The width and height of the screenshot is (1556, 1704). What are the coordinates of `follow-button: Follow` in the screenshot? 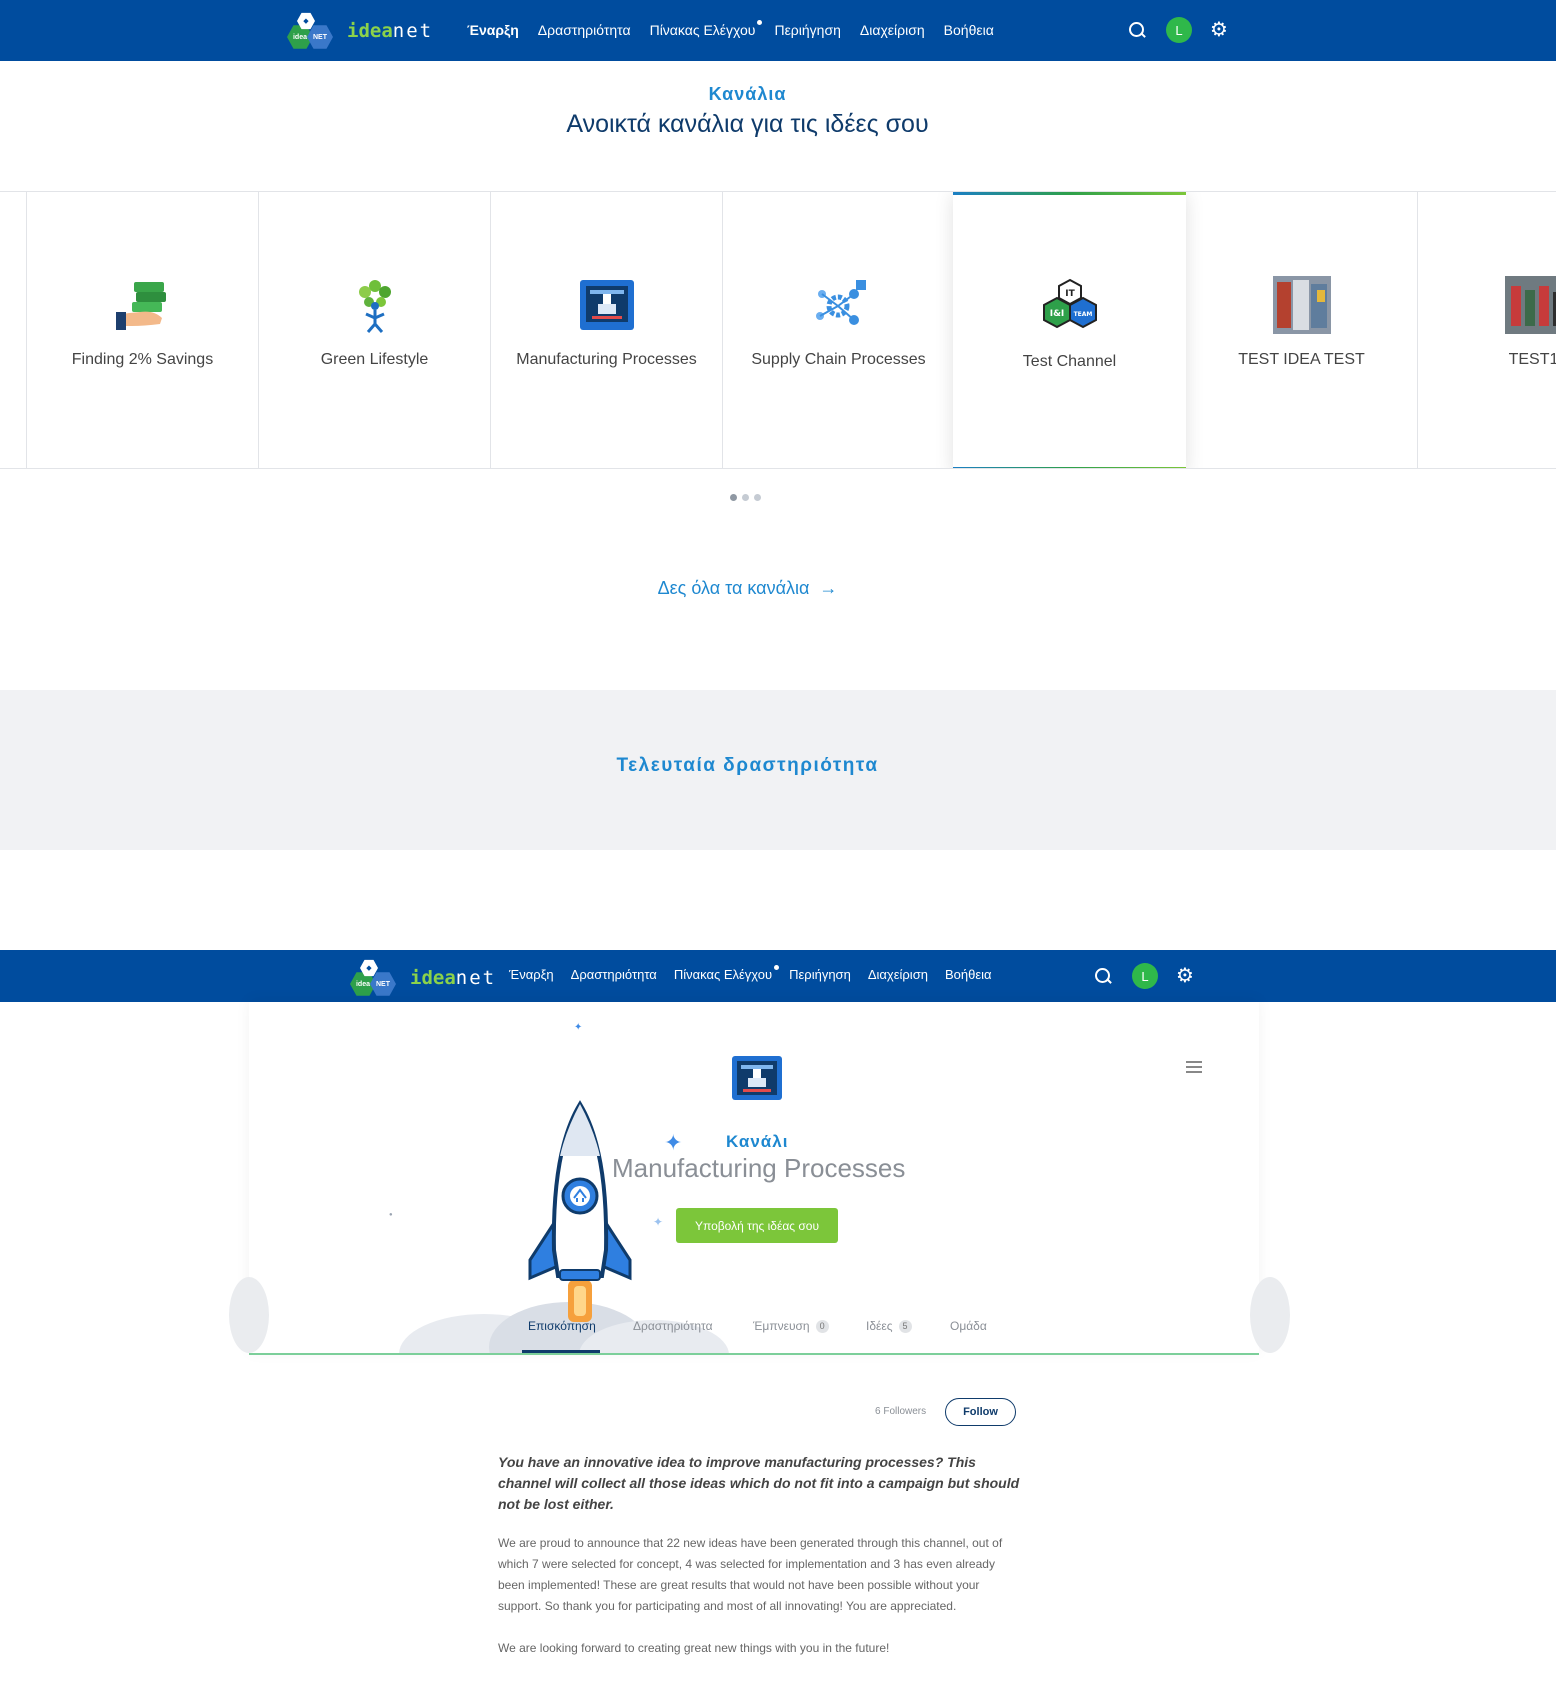 It's located at (980, 1412).